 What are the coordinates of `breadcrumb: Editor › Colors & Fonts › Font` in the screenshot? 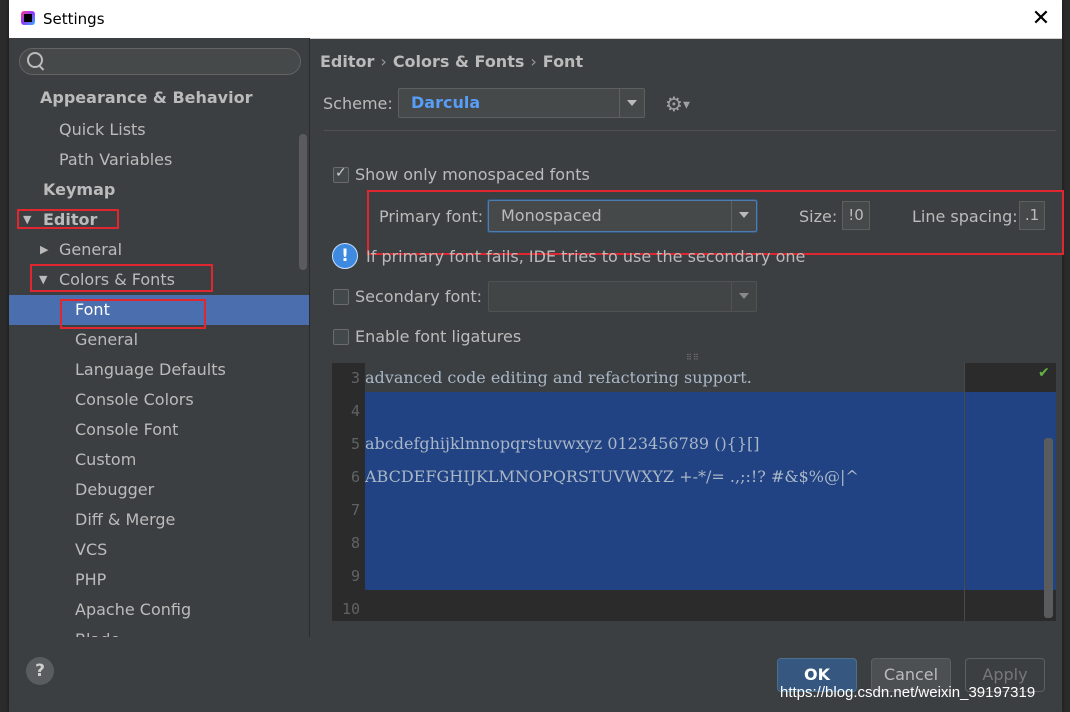 It's located at (451, 61).